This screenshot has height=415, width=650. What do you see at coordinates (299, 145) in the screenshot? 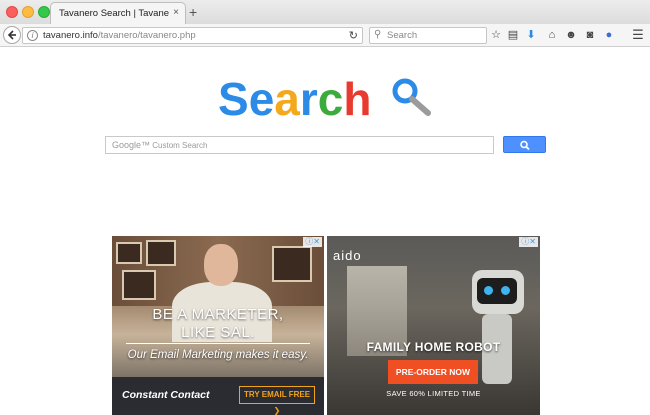
I see `custom-search-input: Google™ Custom Search` at bounding box center [299, 145].